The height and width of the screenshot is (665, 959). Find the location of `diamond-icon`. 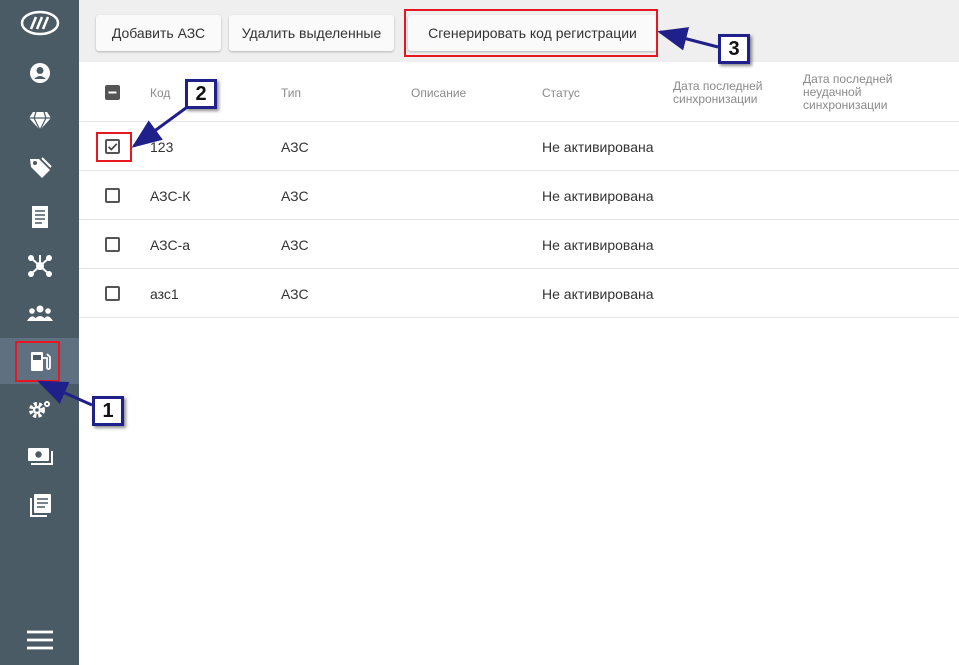

diamond-icon is located at coordinates (39, 121).